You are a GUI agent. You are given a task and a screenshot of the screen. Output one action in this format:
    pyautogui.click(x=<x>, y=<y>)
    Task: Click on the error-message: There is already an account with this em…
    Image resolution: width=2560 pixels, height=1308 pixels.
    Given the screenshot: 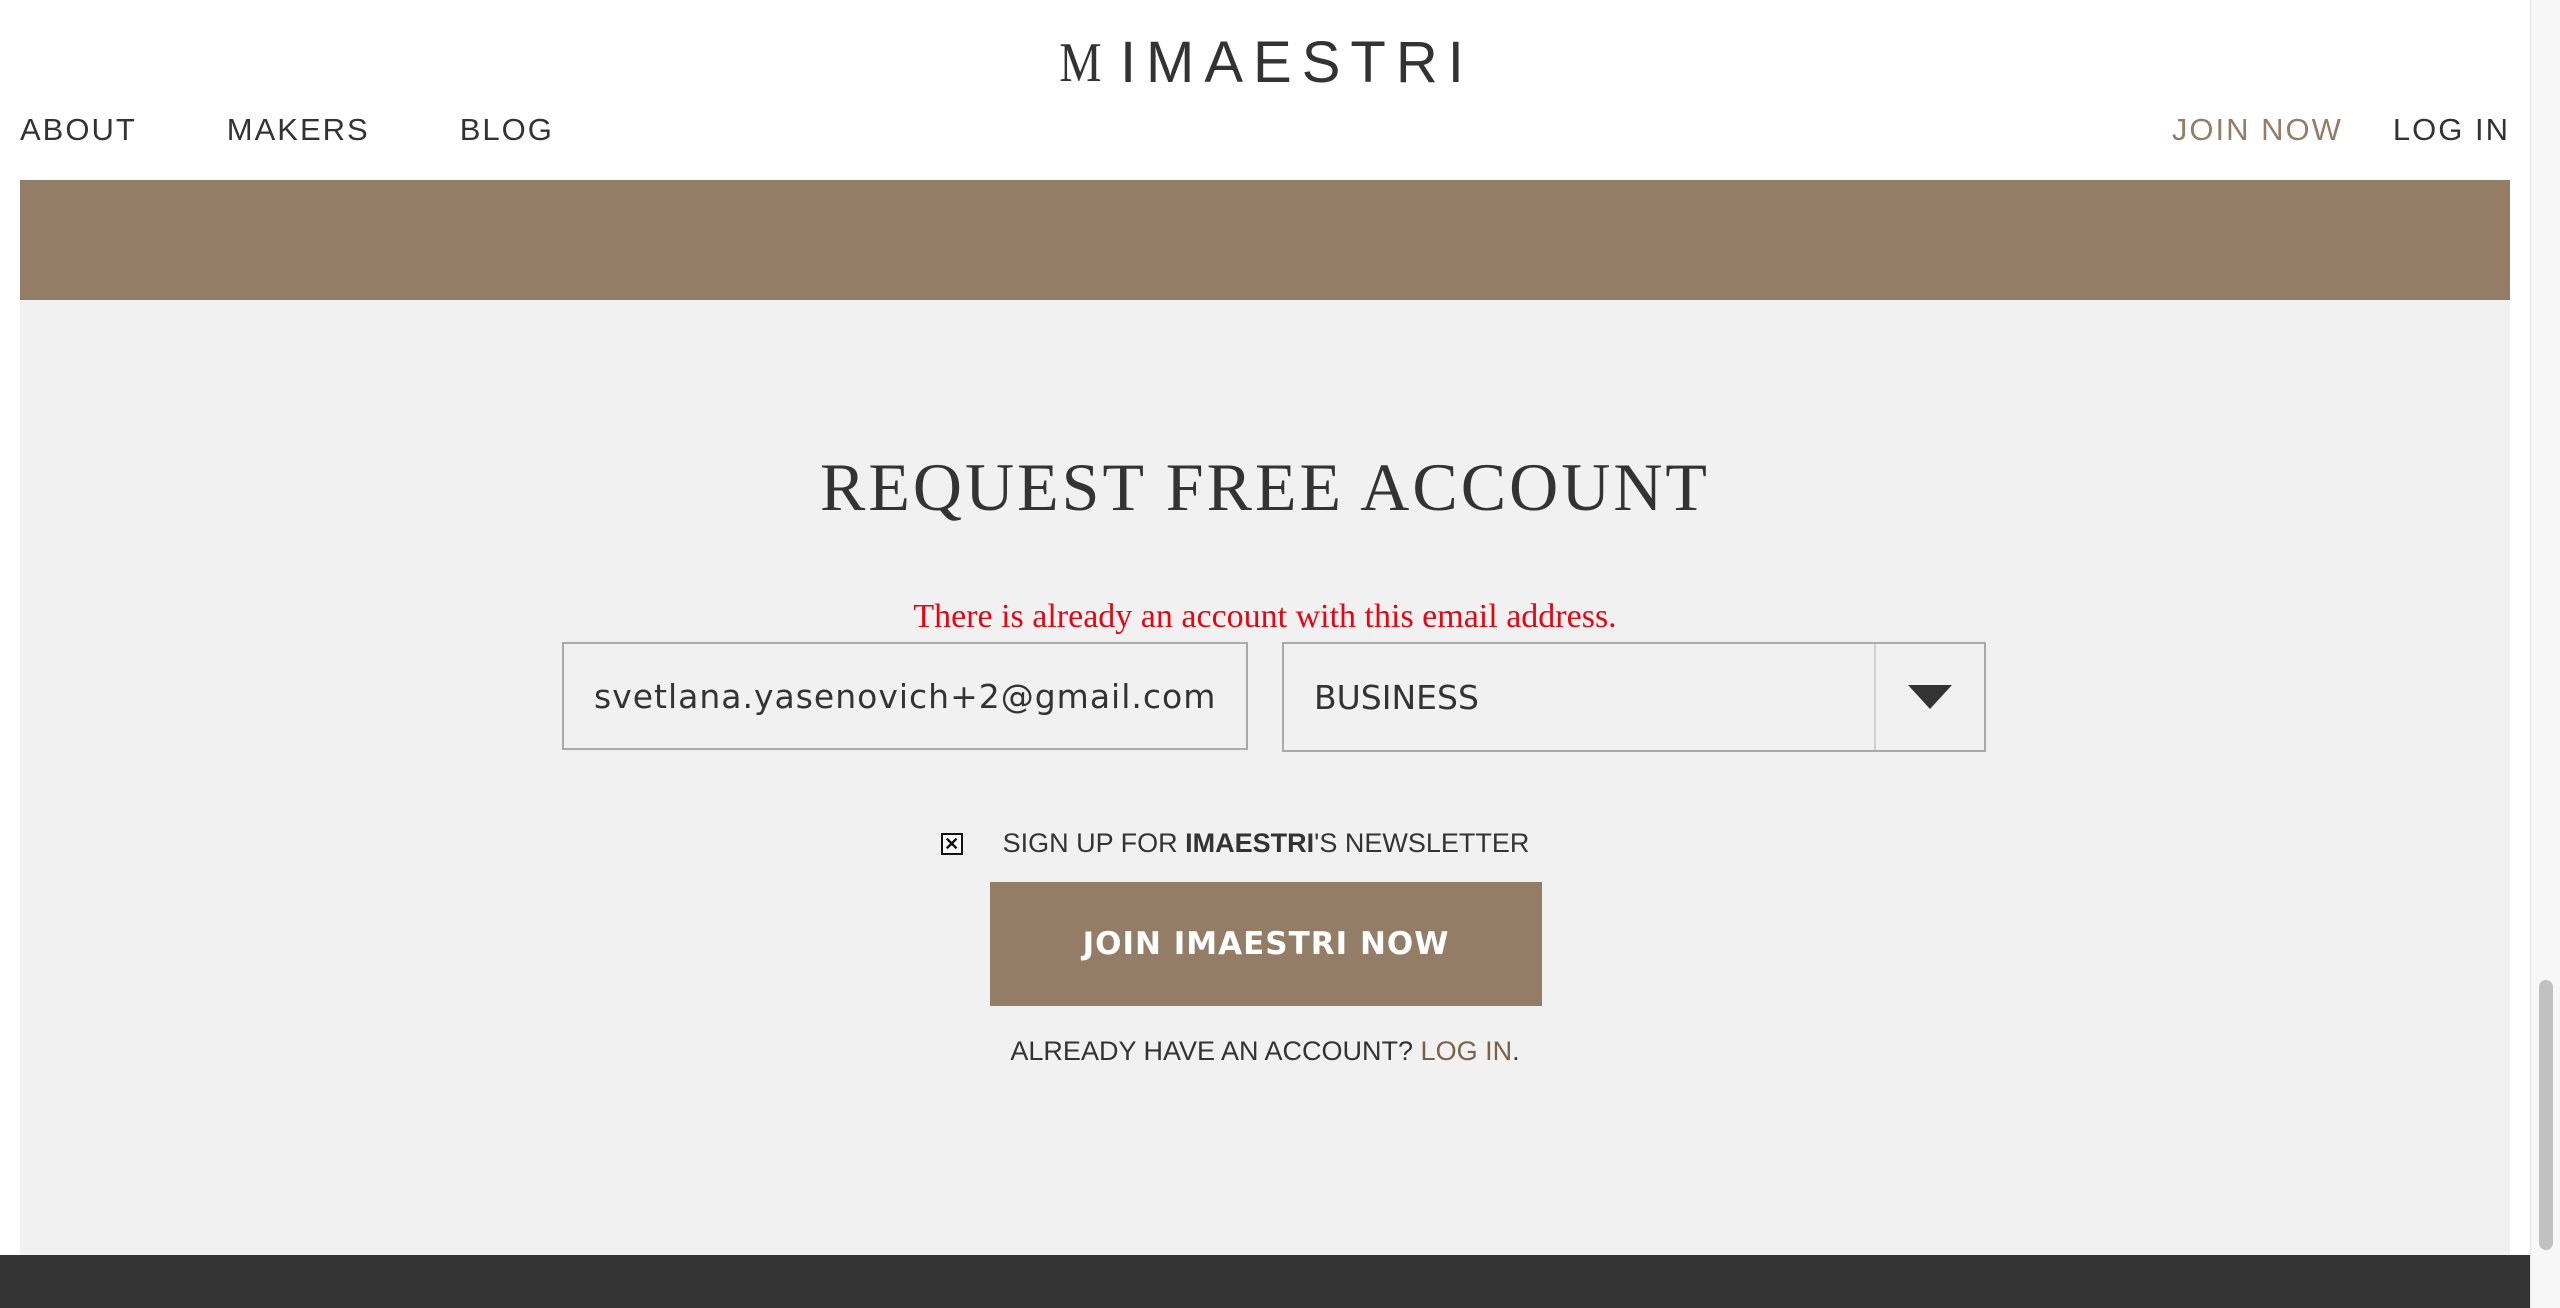 What is the action you would take?
    pyautogui.click(x=1265, y=616)
    